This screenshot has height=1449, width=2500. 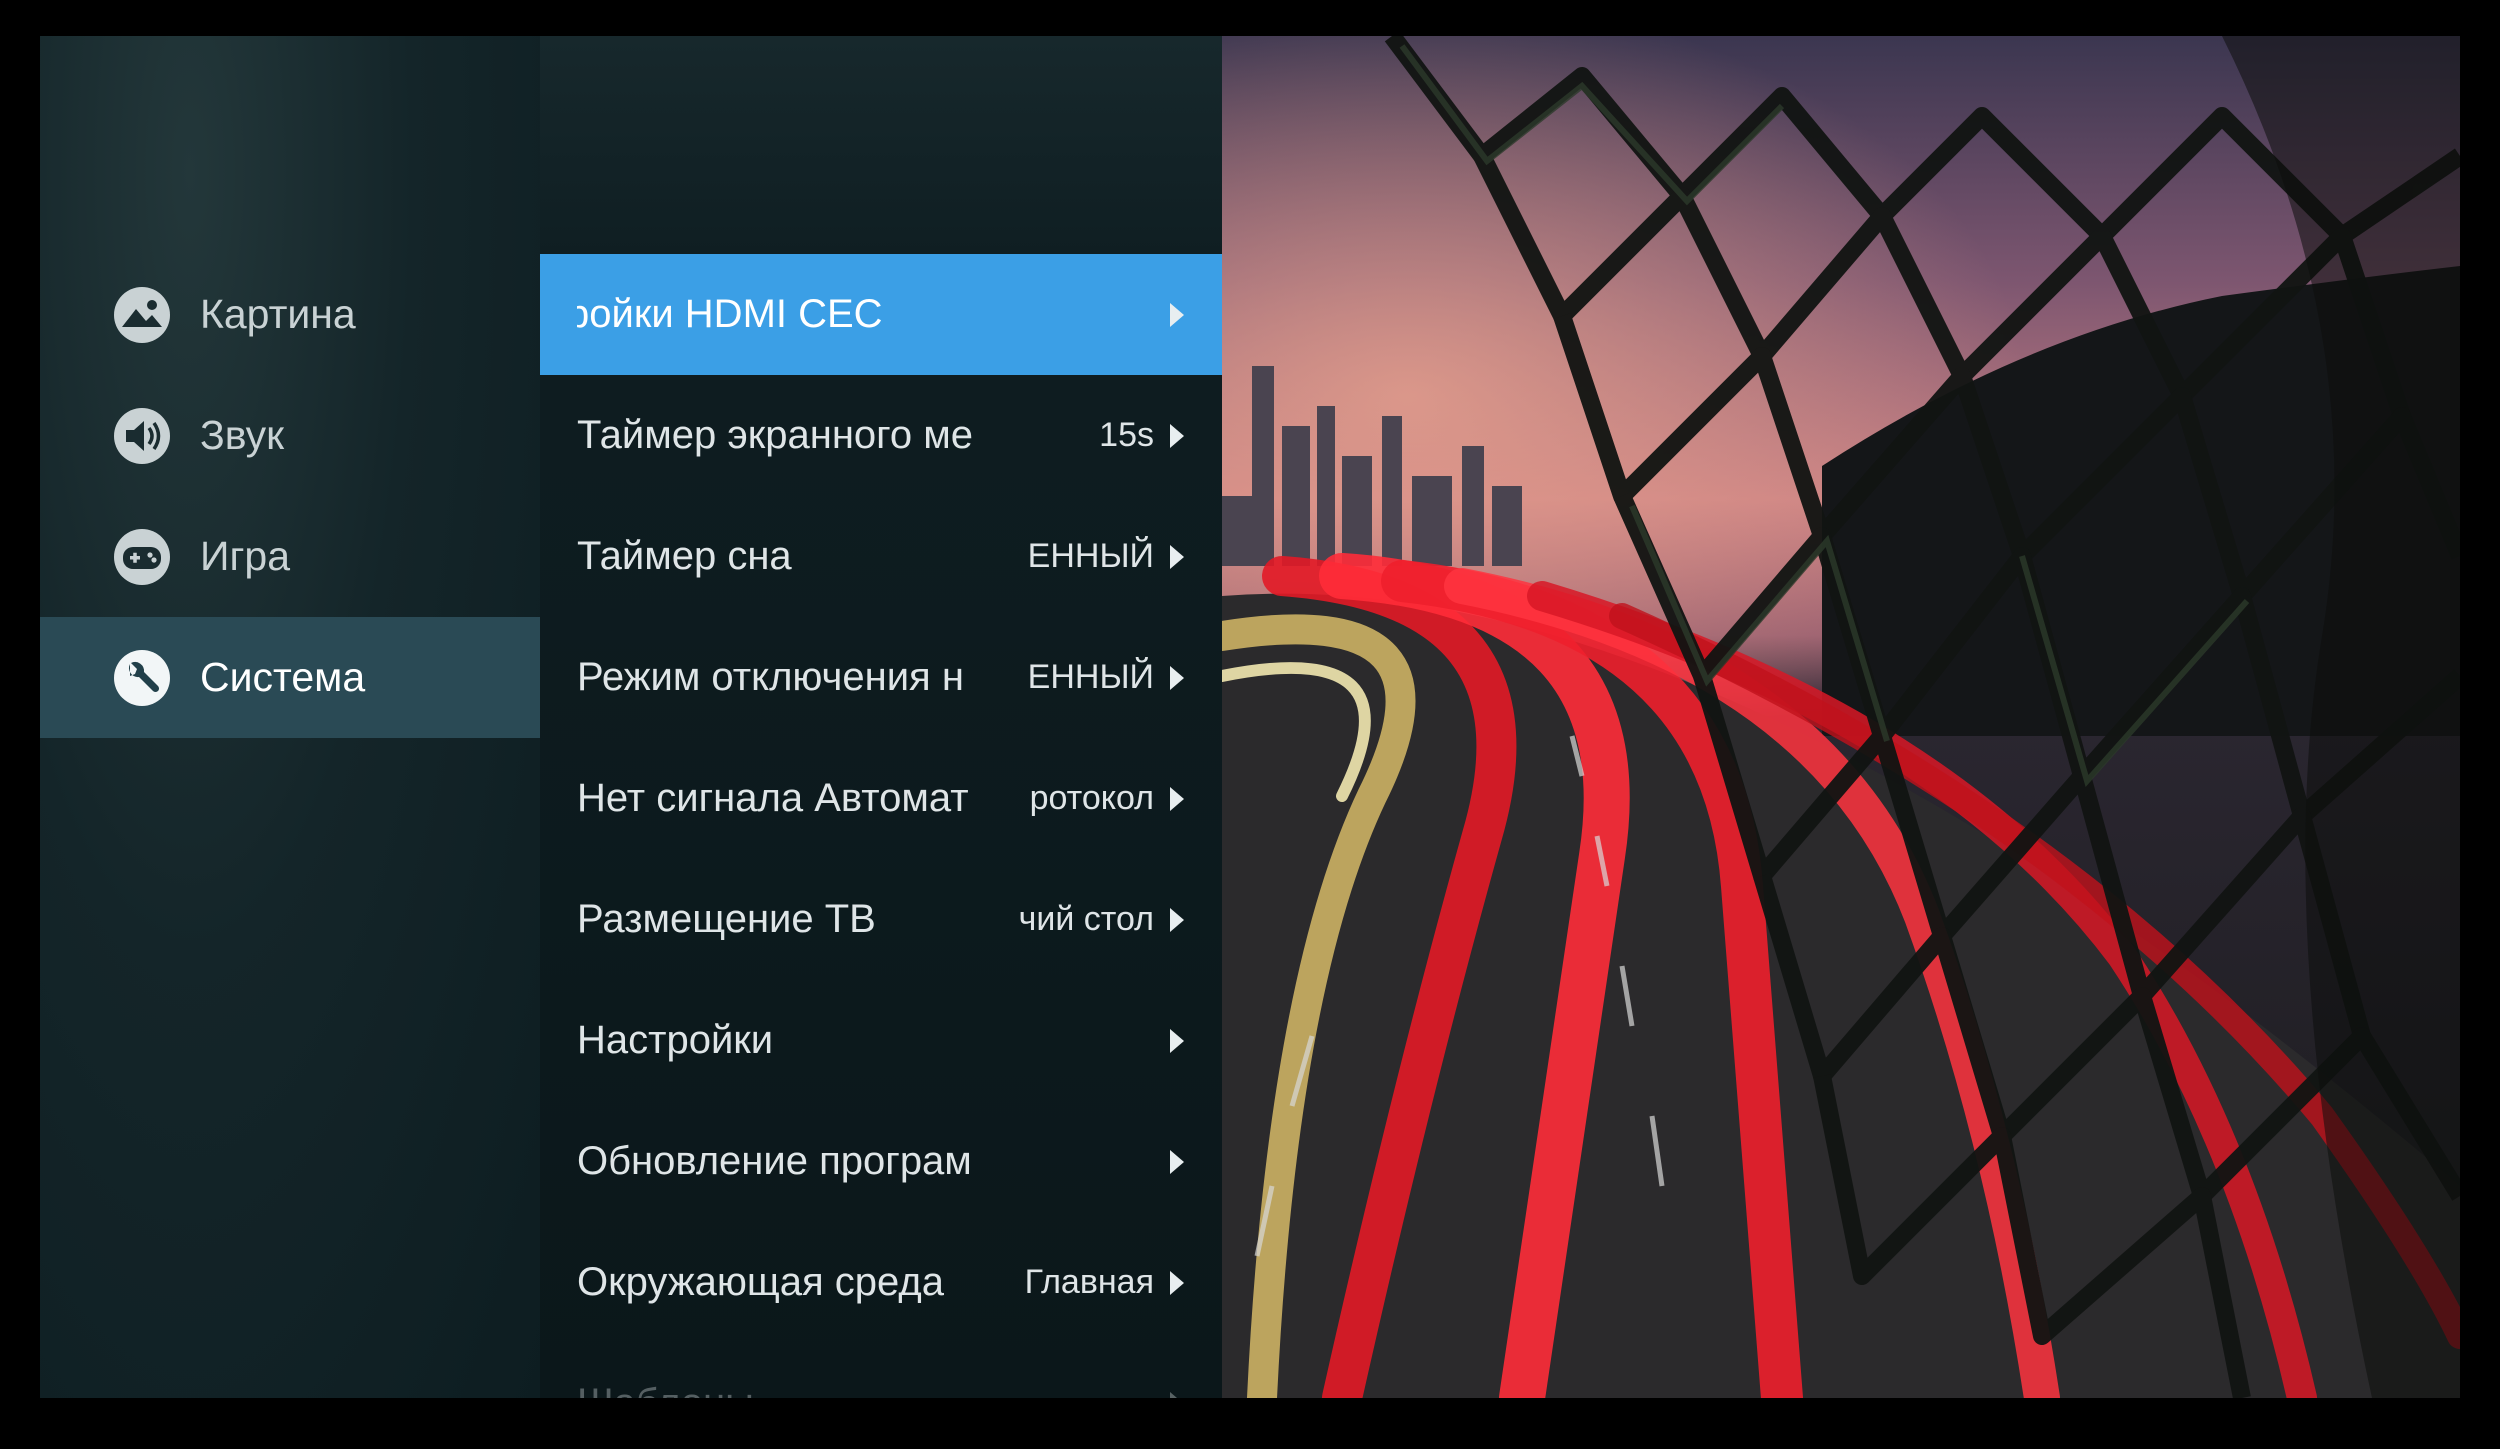 I want to click on category-item-sound: Звук, so click(x=290, y=435).